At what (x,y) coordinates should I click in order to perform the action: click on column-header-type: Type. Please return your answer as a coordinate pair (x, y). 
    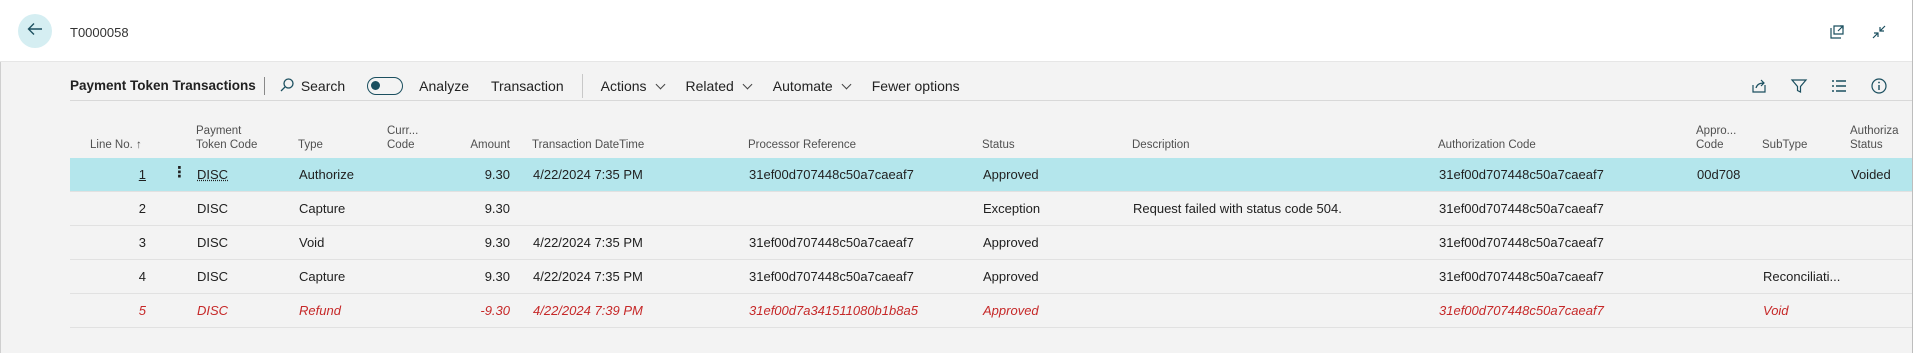
    Looking at the image, I should click on (310, 145).